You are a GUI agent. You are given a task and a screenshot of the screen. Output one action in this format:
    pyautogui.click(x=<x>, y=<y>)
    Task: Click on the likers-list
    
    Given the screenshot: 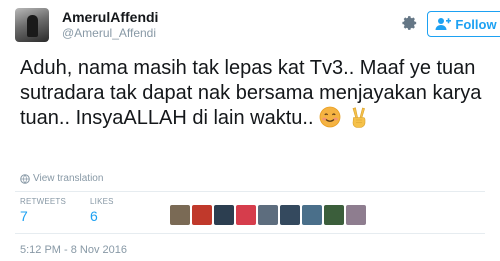 What is the action you would take?
    pyautogui.click(x=268, y=215)
    